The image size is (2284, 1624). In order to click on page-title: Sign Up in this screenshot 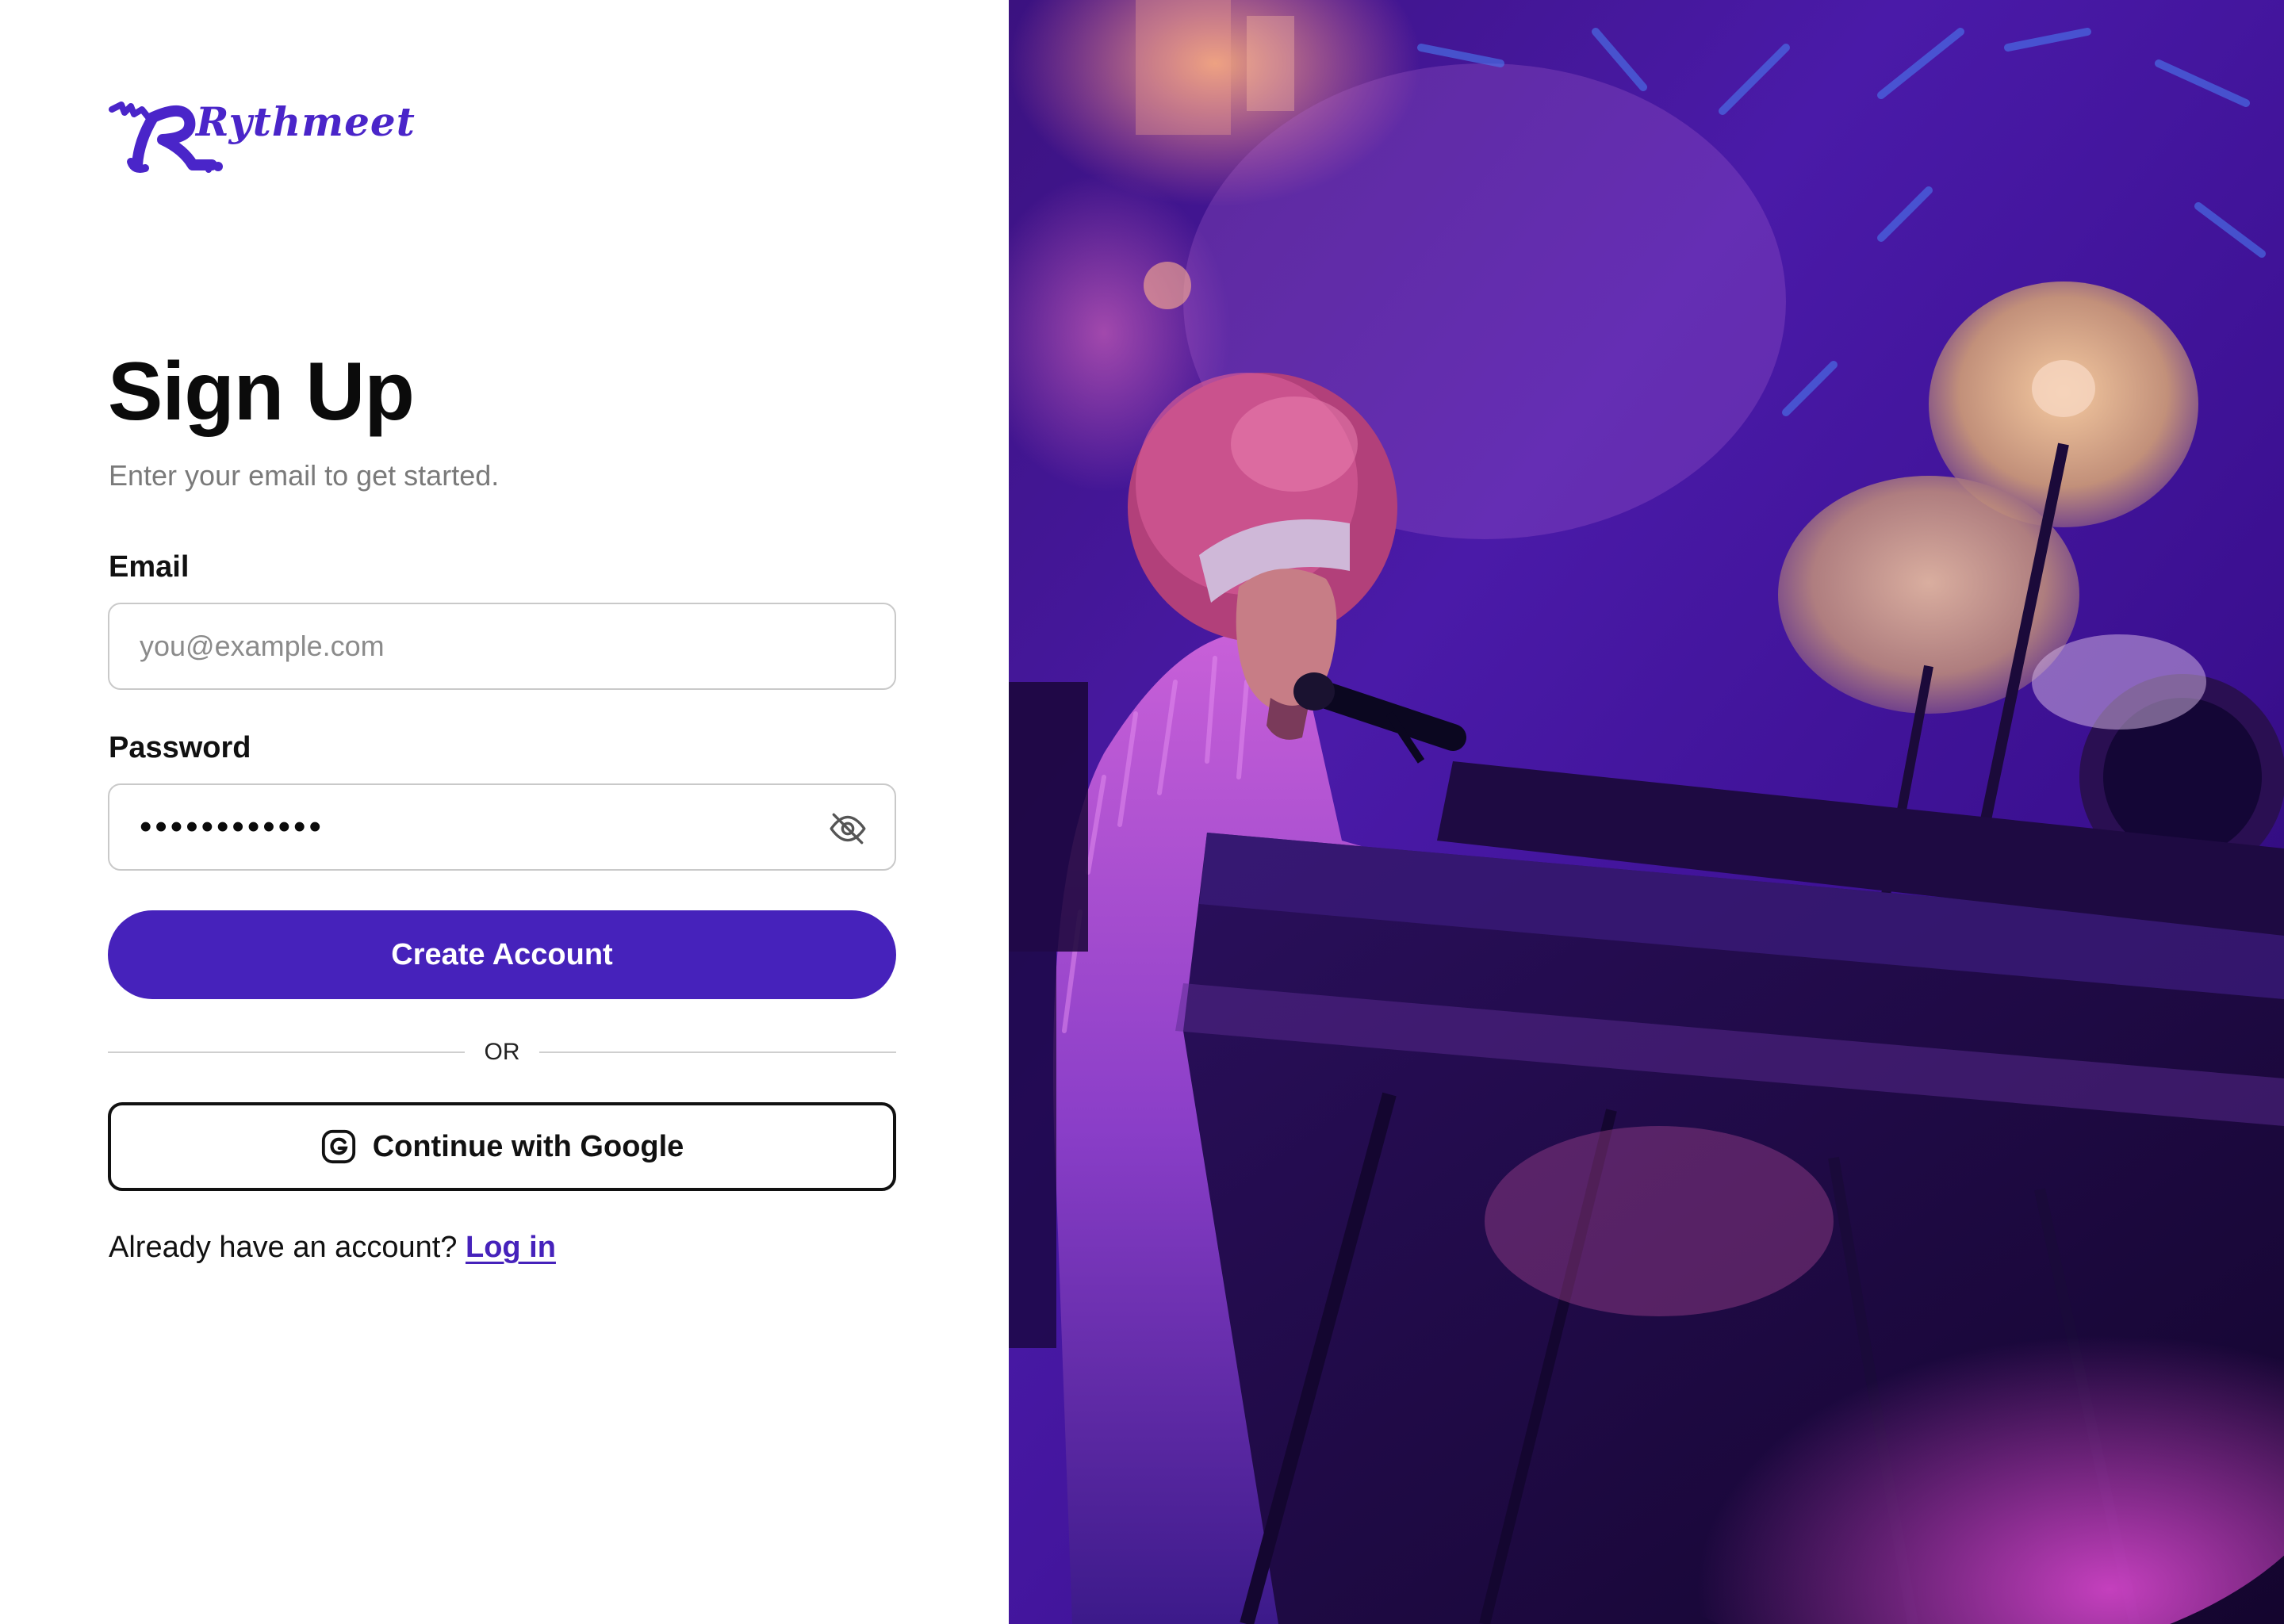, I will do `click(261, 392)`.